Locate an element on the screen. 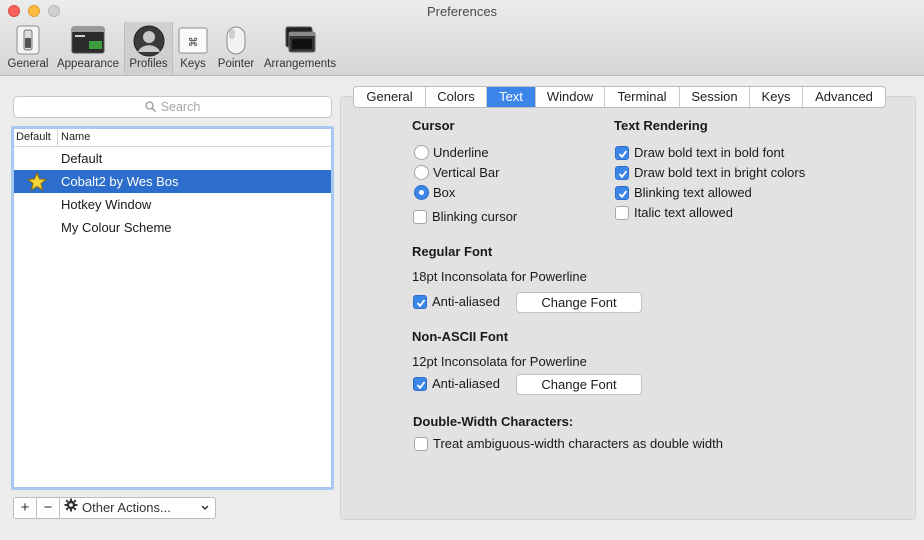 This screenshot has width=924, height=540. toolbar-arrangements-label: Arrangements is located at coordinates (300, 64).